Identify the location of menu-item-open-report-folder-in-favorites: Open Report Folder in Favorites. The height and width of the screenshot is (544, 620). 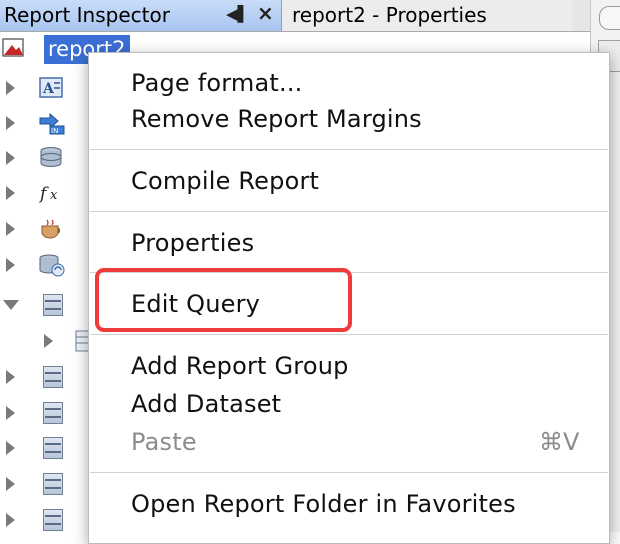
(323, 504).